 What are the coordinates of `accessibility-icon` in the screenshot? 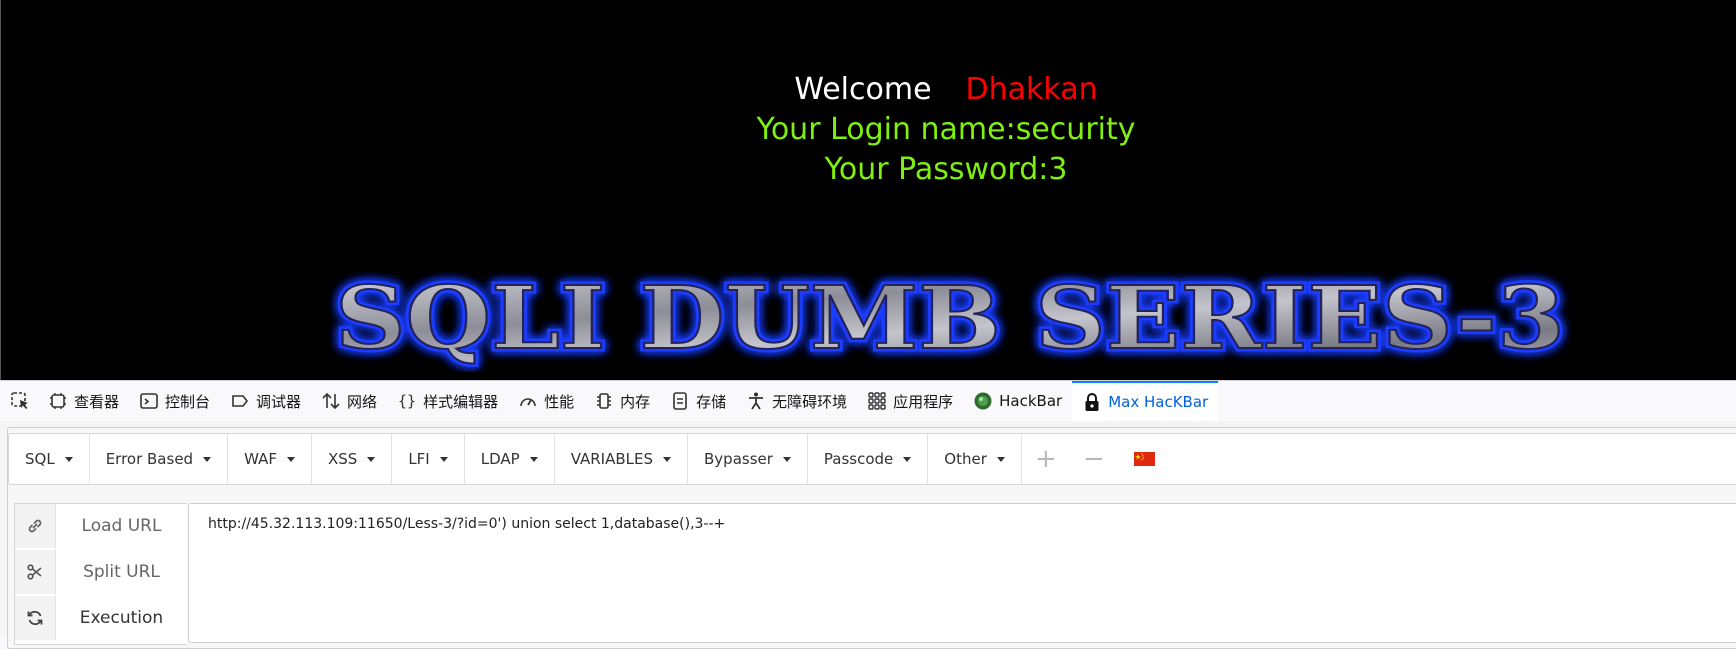 It's located at (756, 401).